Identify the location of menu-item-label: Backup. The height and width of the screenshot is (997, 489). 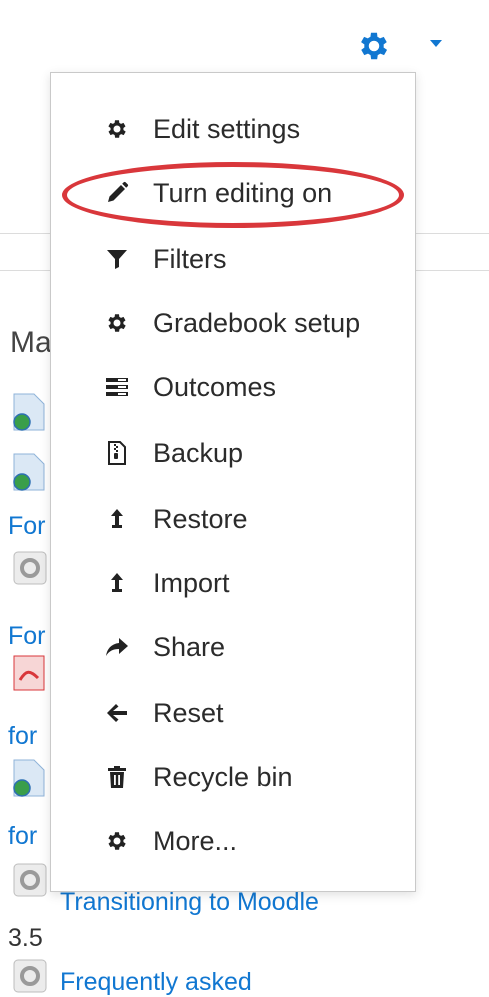
(198, 452).